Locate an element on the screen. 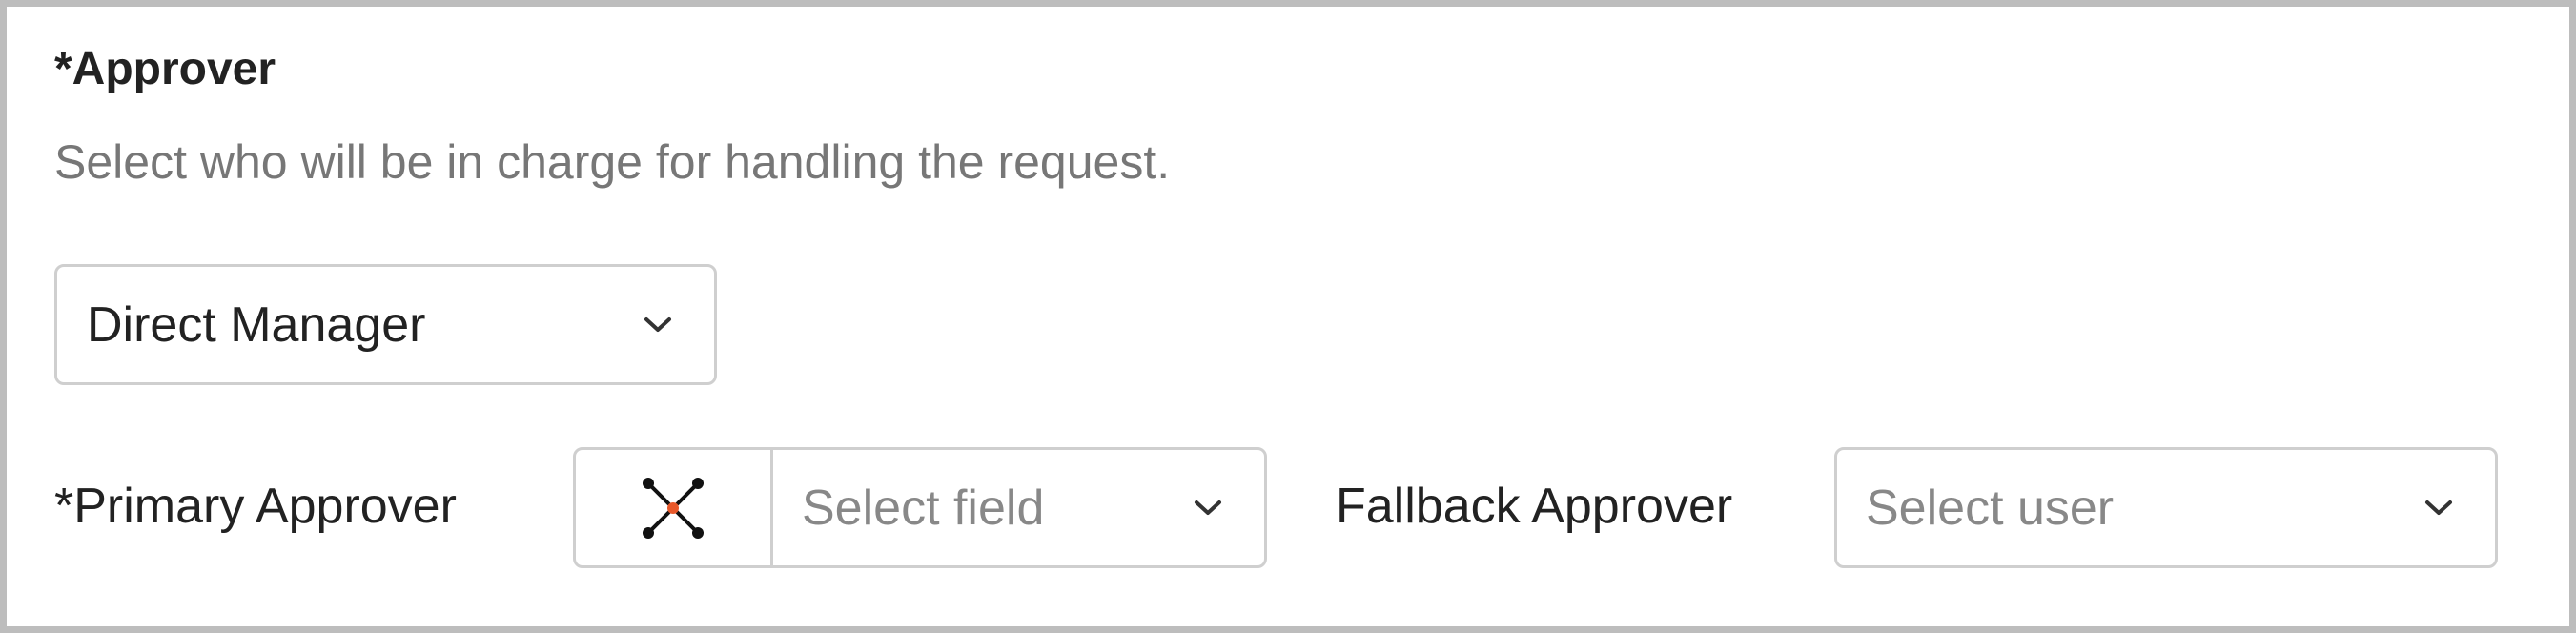 This screenshot has width=2576, height=633. select-field-dropdown: Select field is located at coordinates (1018, 508).